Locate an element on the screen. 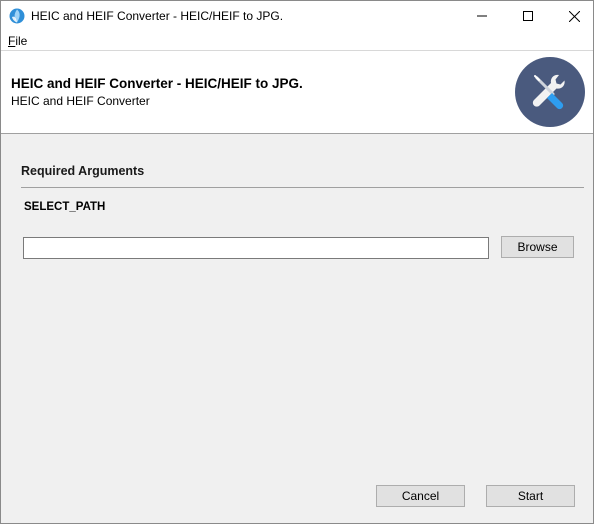 The height and width of the screenshot is (524, 594). select-path-label: SELECT_PATH is located at coordinates (65, 207).